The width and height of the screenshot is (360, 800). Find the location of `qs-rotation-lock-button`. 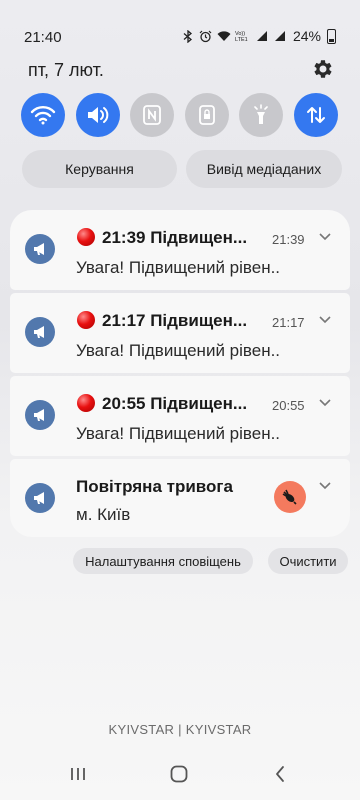

qs-rotation-lock-button is located at coordinates (207, 115).